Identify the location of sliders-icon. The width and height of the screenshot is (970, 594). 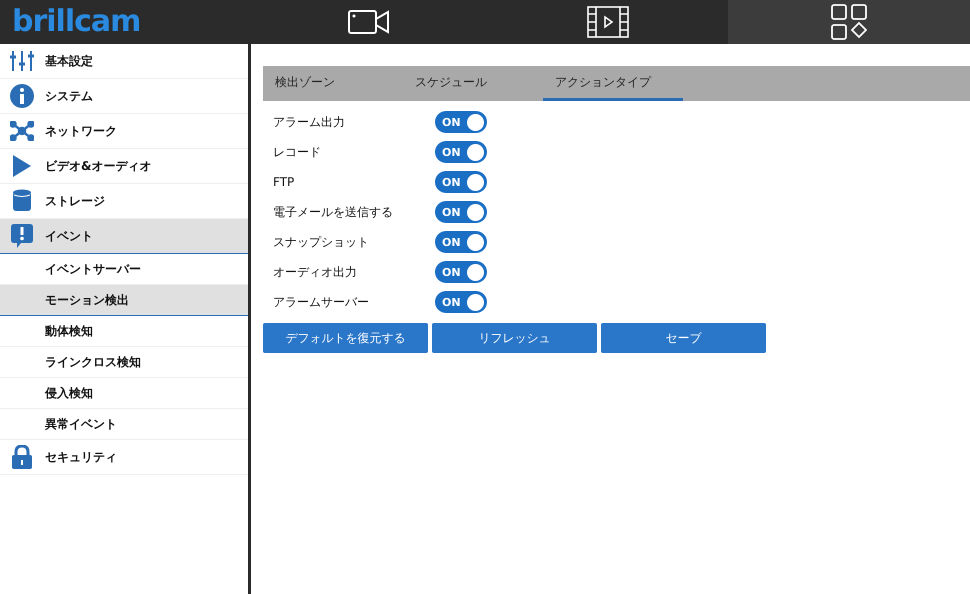
(22, 61).